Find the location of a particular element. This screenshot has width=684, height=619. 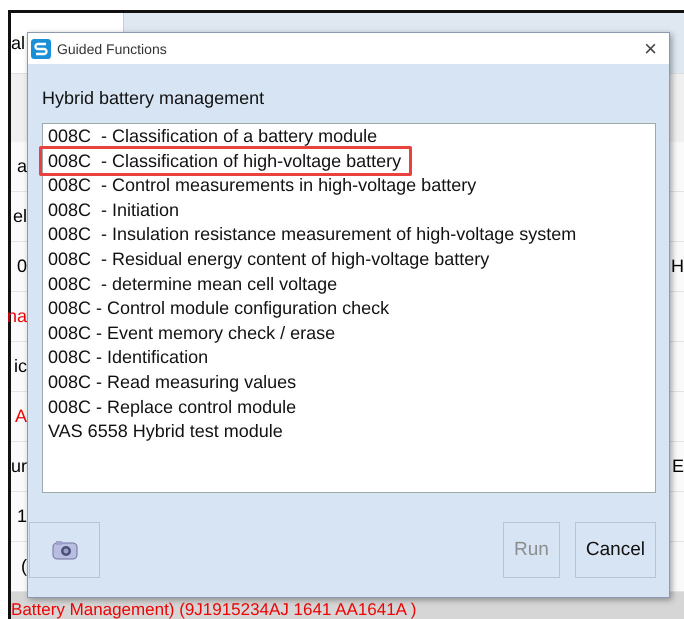

row-text: 1 is located at coordinates (21, 516).